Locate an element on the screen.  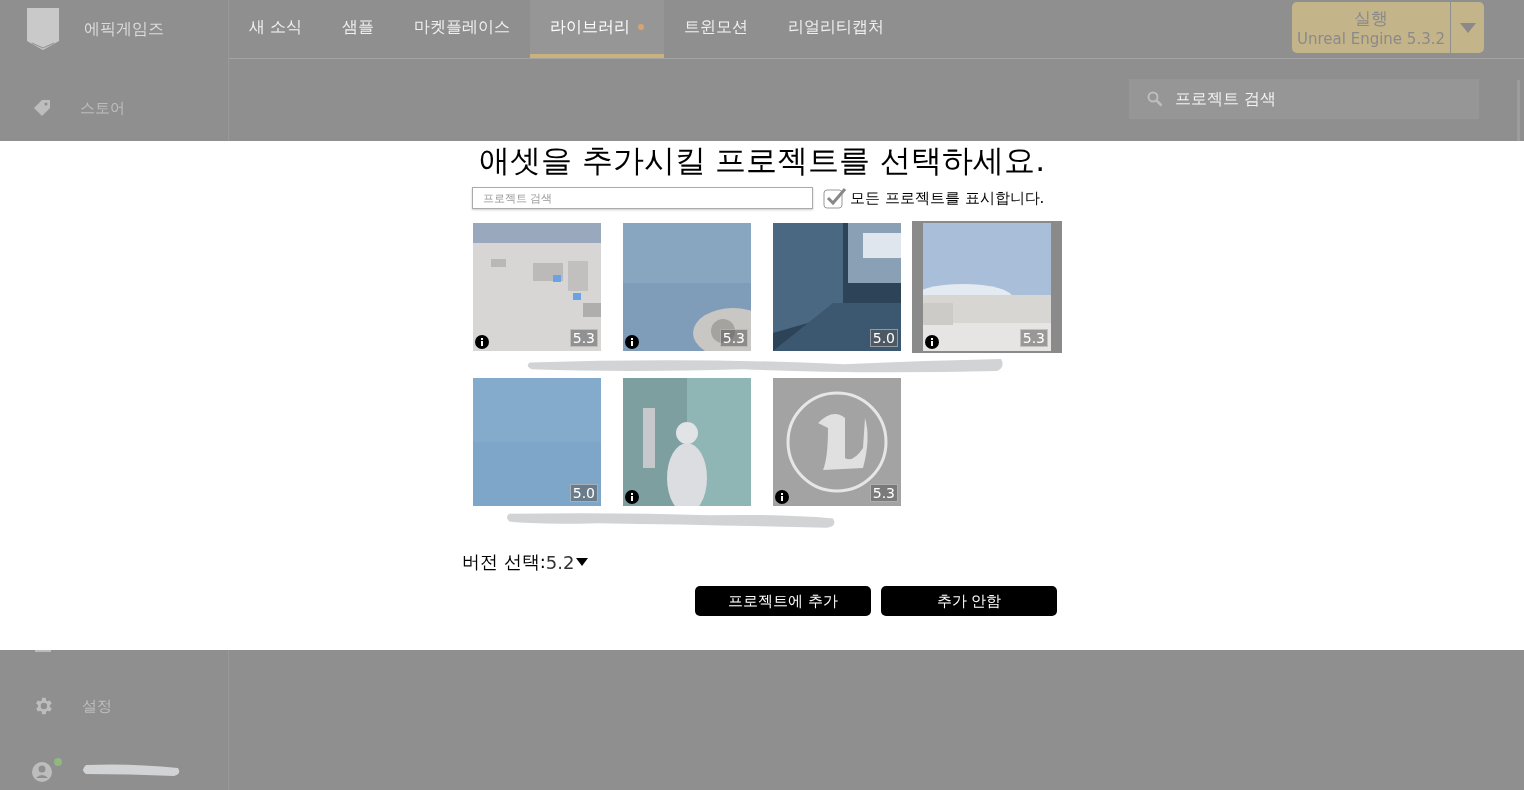
nav-tab: 라이브러리 is located at coordinates (597, 29).